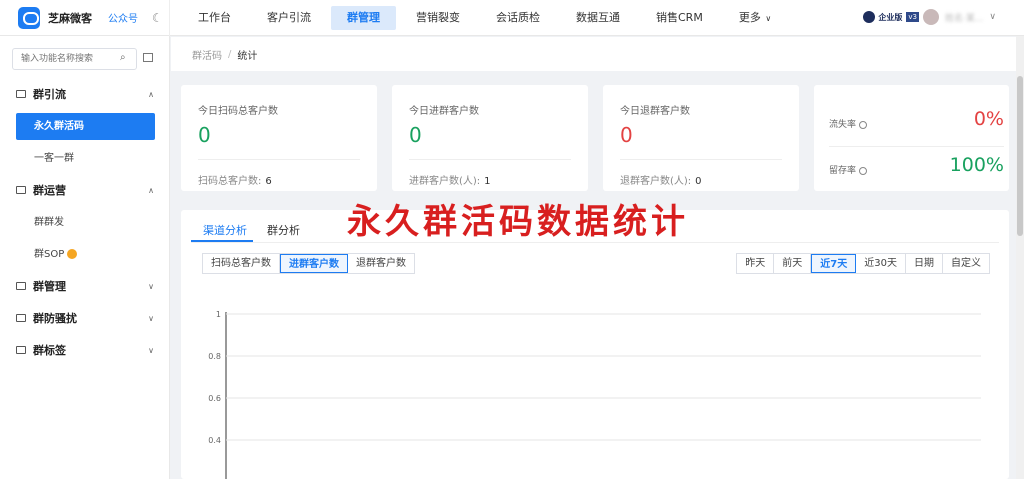  What do you see at coordinates (314, 263) in the screenshot?
I see `metric-join-button: 进群客户数` at bounding box center [314, 263].